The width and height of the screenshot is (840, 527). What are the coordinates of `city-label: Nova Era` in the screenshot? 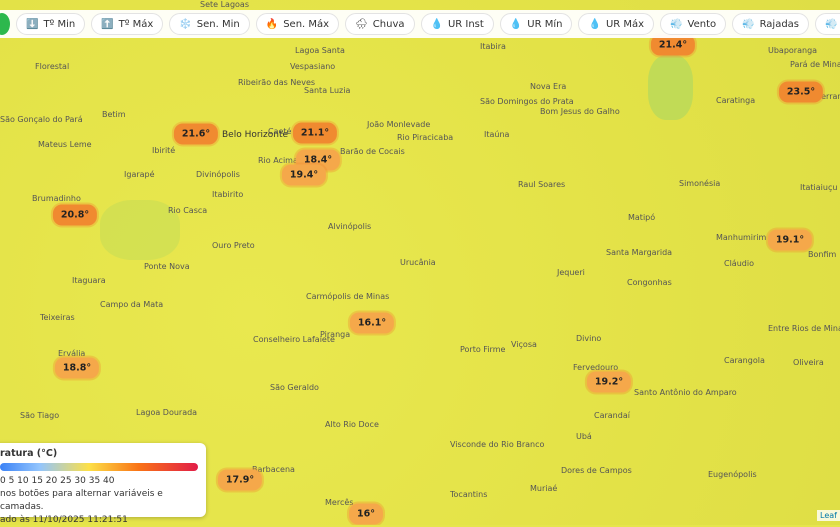 It's located at (548, 86).